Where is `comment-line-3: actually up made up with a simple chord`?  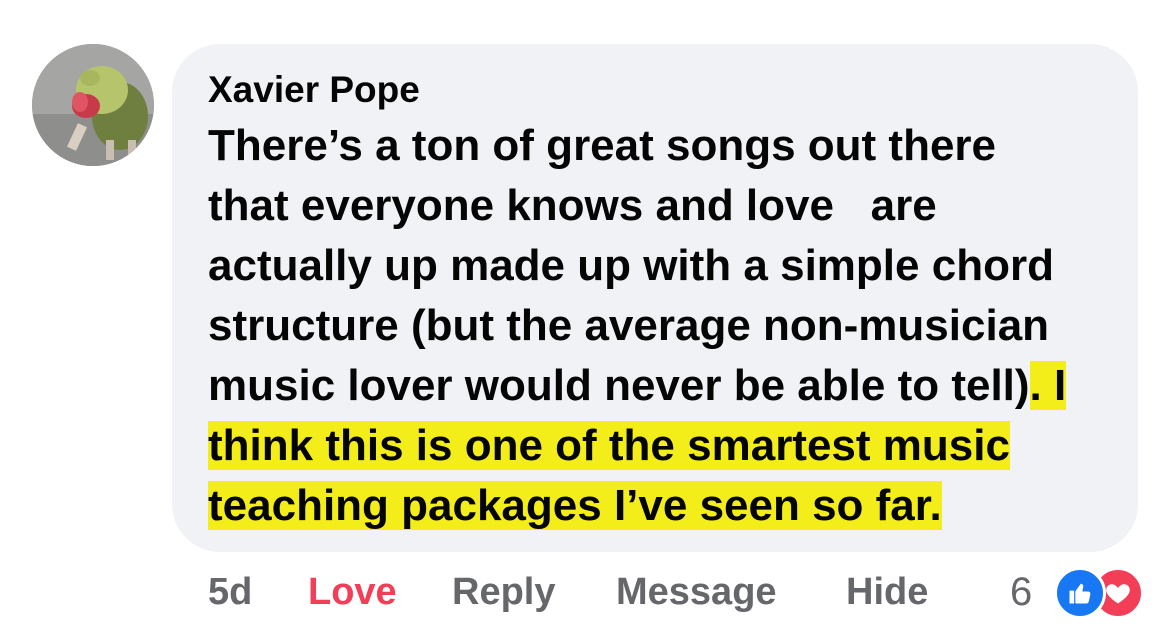 comment-line-3: actually up made up with a simple chord is located at coordinates (631, 266).